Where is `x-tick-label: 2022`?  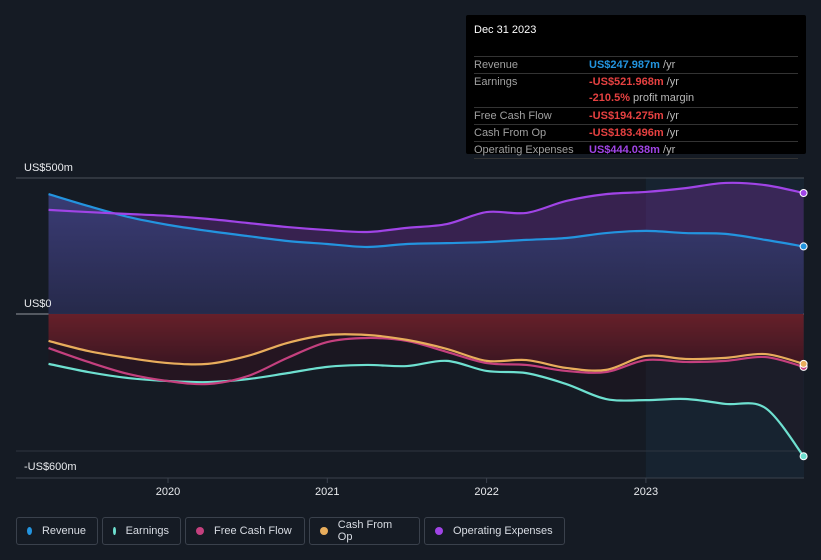 x-tick-label: 2022 is located at coordinates (486, 492).